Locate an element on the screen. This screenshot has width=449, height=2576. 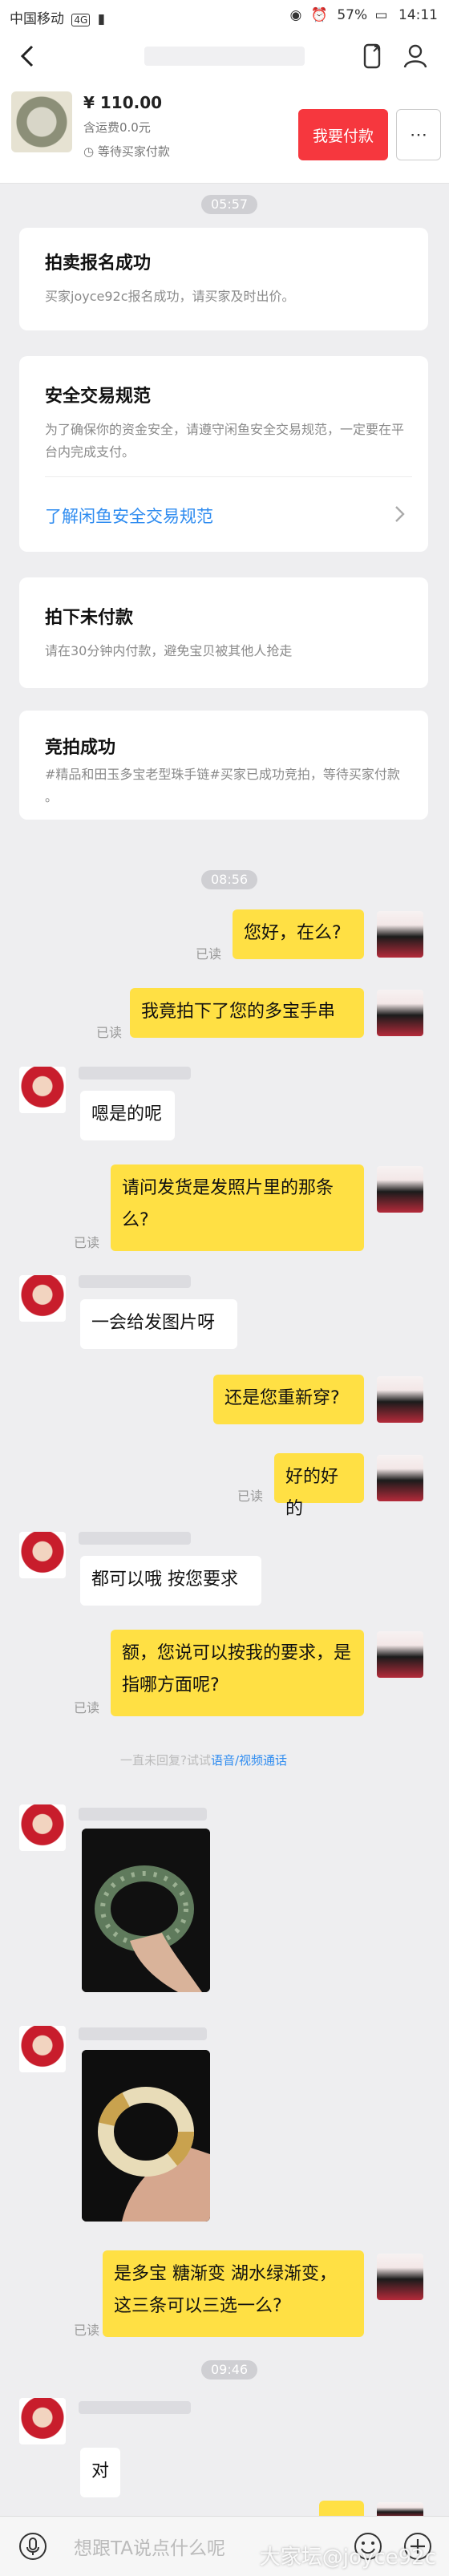
card-description: 请在30分钟内付款，避免宝贝被其他人抢走 is located at coordinates (169, 650).